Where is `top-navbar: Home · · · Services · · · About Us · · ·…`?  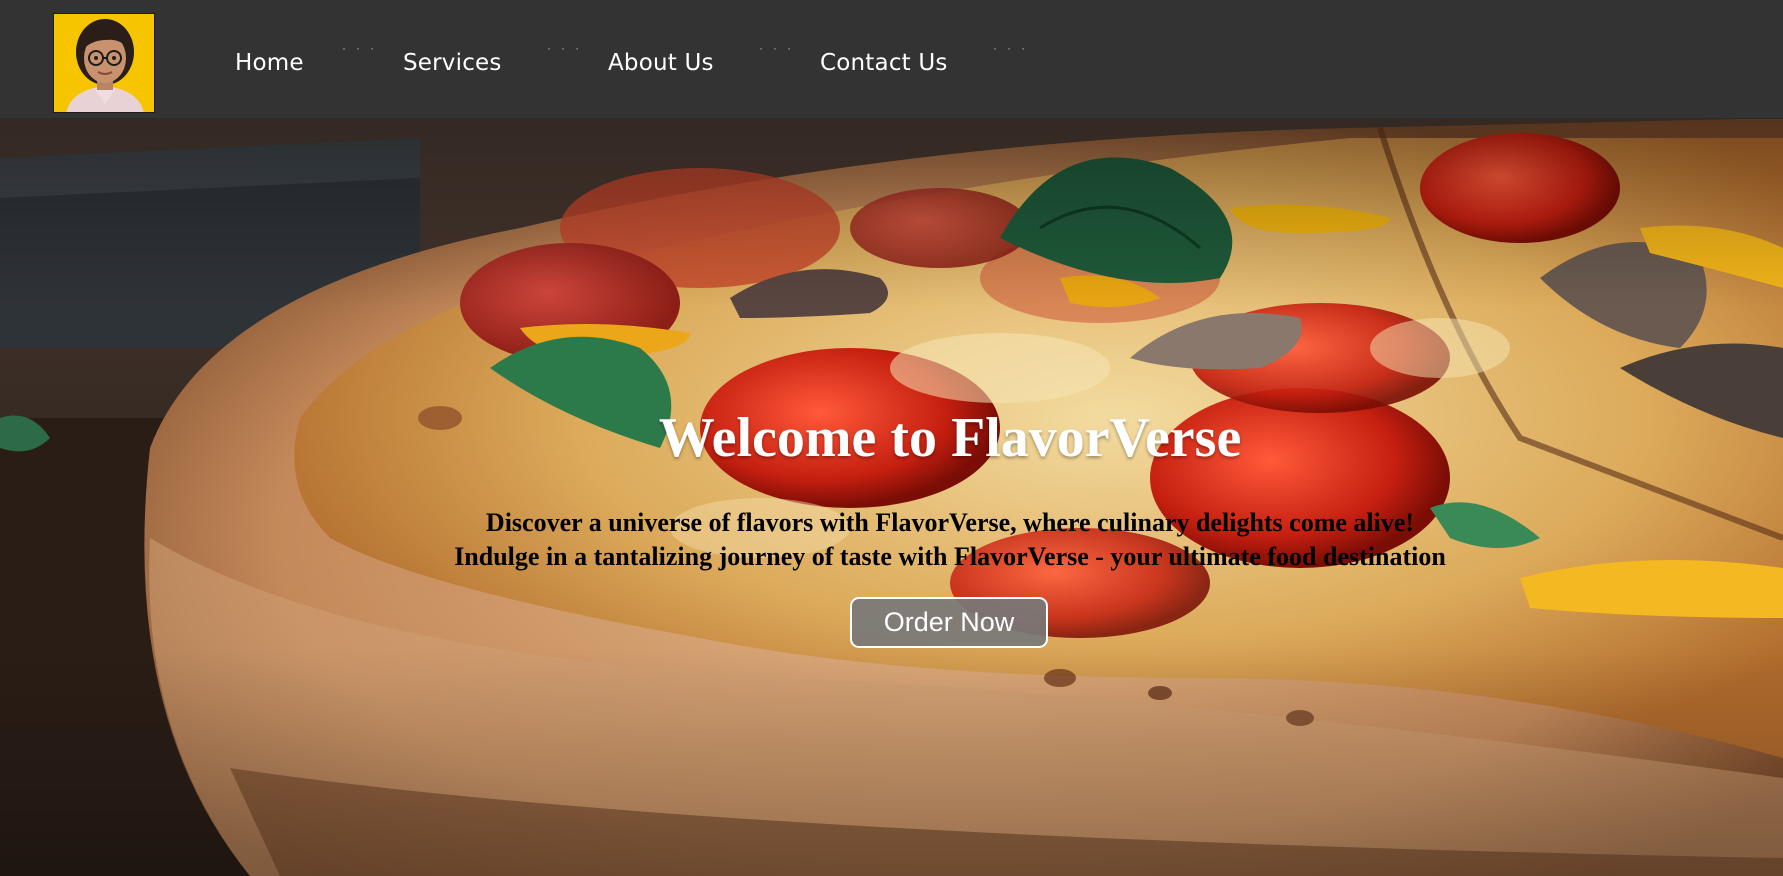 top-navbar: Home · · · Services · · · About Us · · ·… is located at coordinates (891, 59).